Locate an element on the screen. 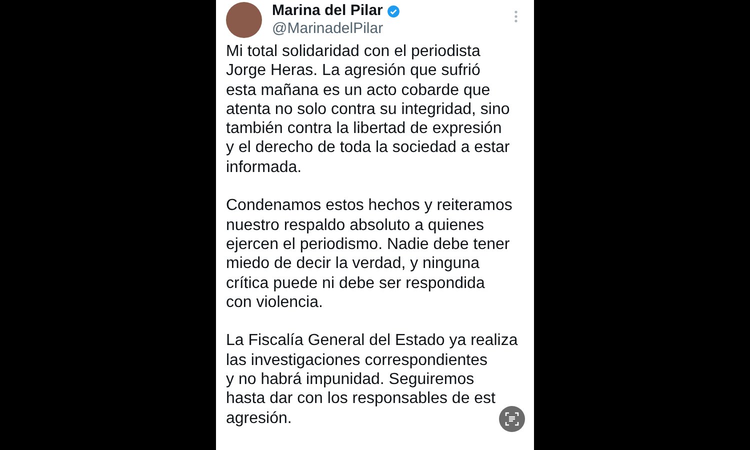 This screenshot has width=750, height=450. text-line: con violencia. is located at coordinates (274, 302).